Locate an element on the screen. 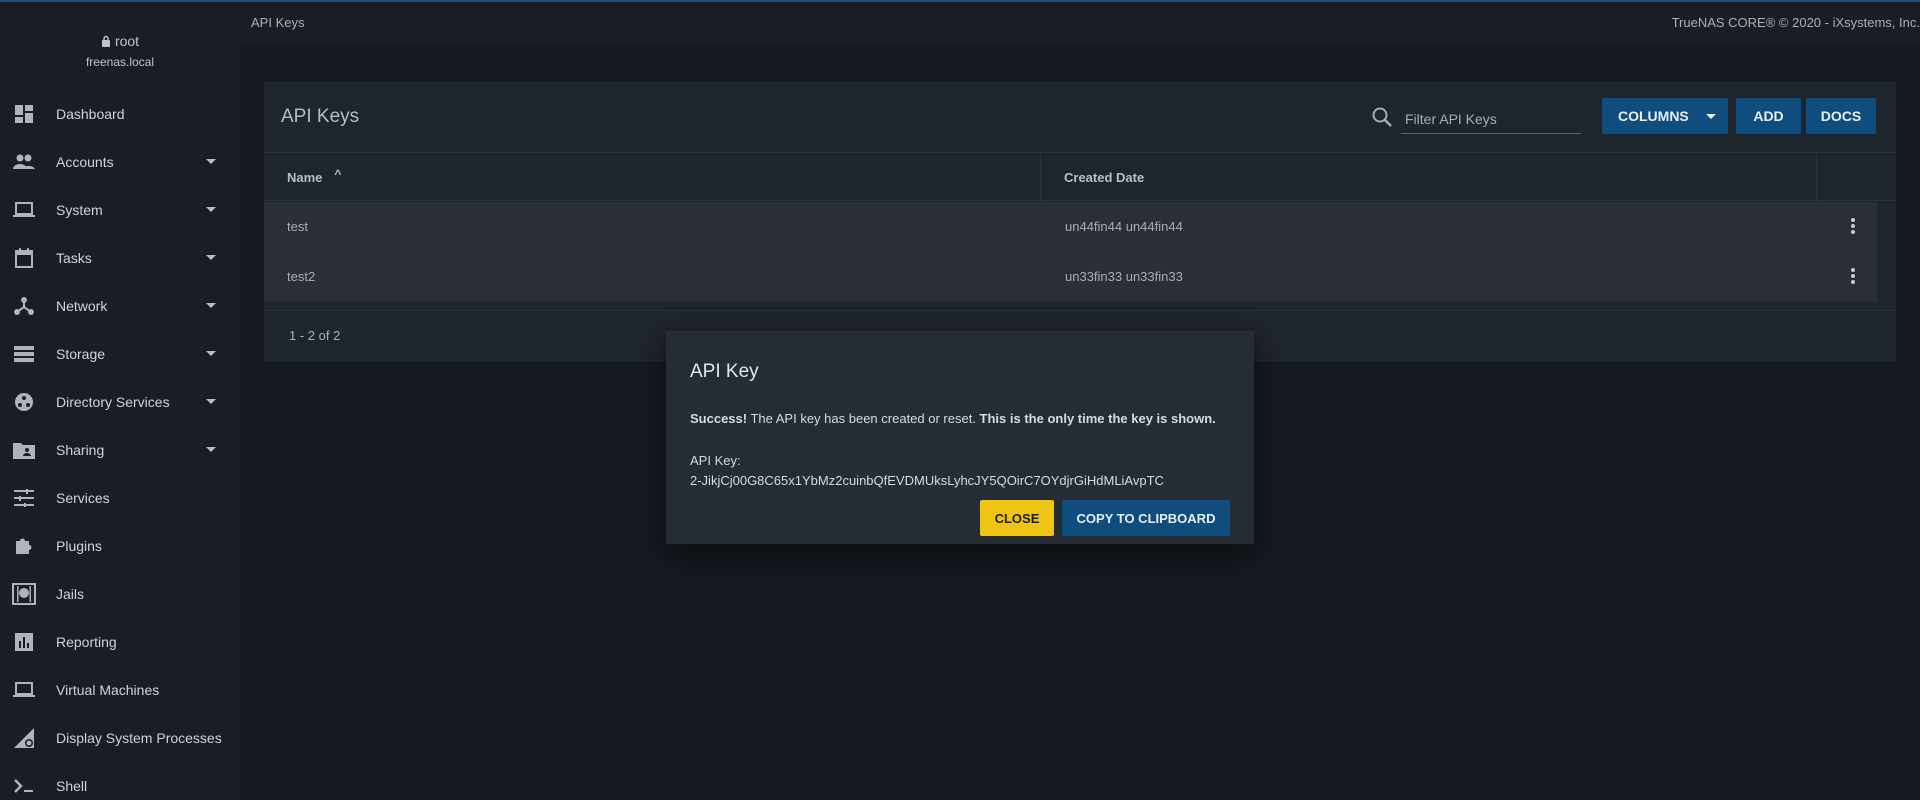 The width and height of the screenshot is (1920, 800). sidebar-item-label: Network is located at coordinates (82, 306).